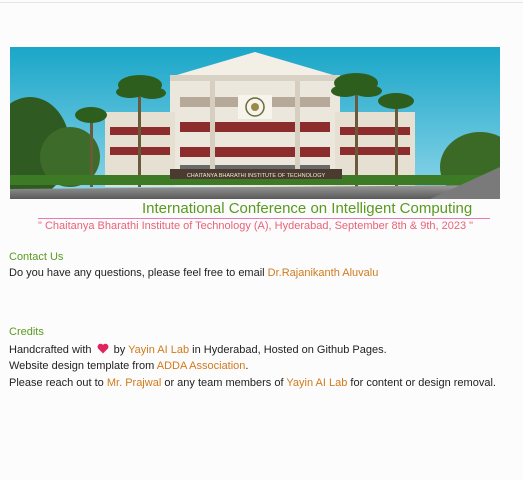 The height and width of the screenshot is (480, 523). Describe the element at coordinates (261, 2) in the screenshot. I see `top-divider` at that location.